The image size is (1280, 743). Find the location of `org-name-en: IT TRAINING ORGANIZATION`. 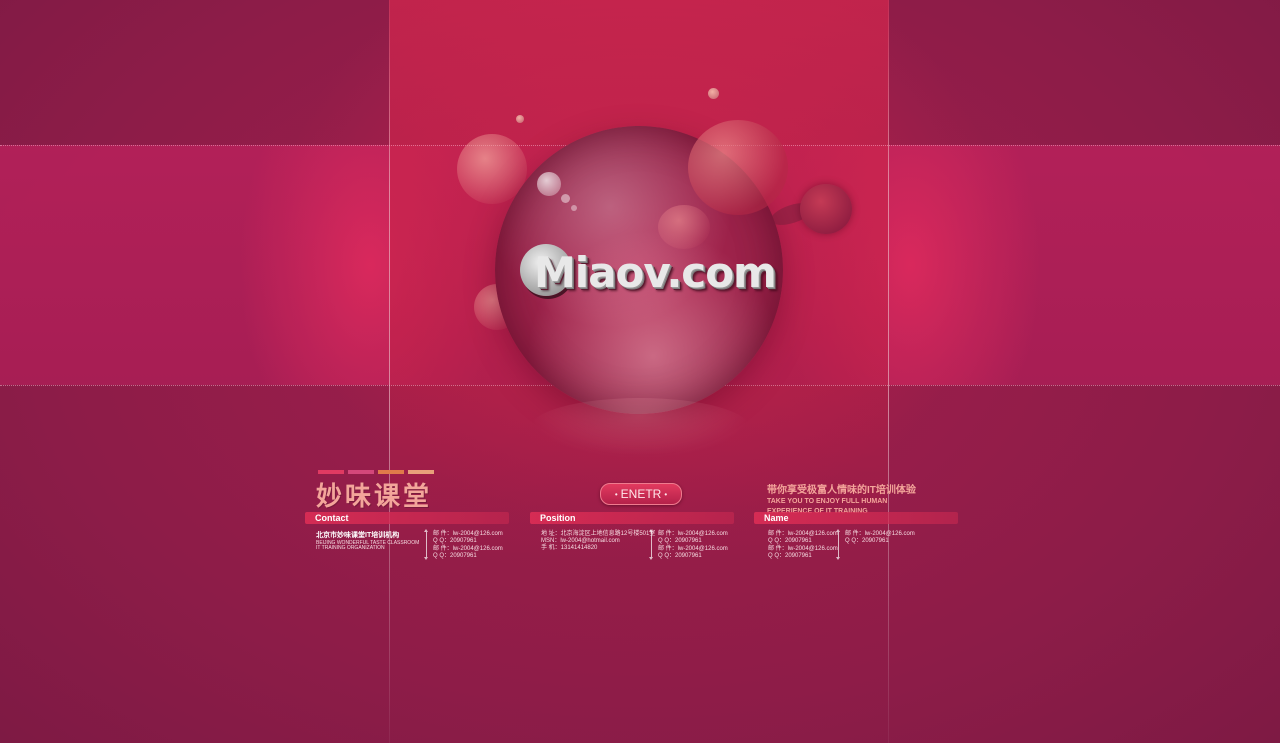

org-name-en: IT TRAINING ORGANIZATION is located at coordinates (350, 548).